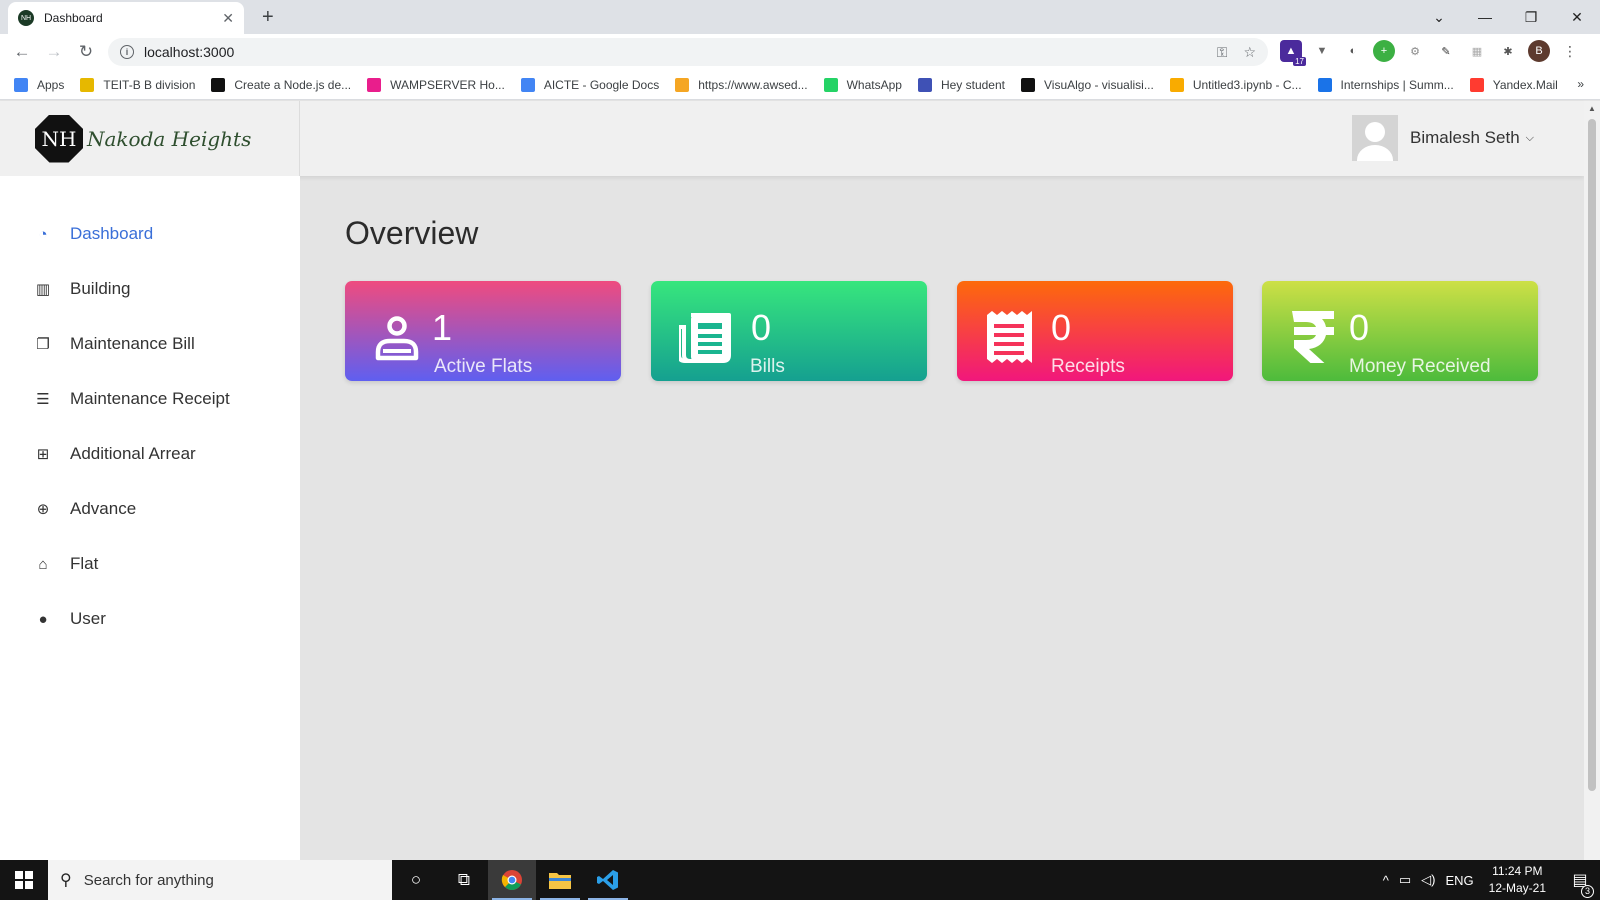 The width and height of the screenshot is (1600, 900). Describe the element at coordinates (1513, 84) in the screenshot. I see `bookmark-item: Yandex.Mail` at that location.